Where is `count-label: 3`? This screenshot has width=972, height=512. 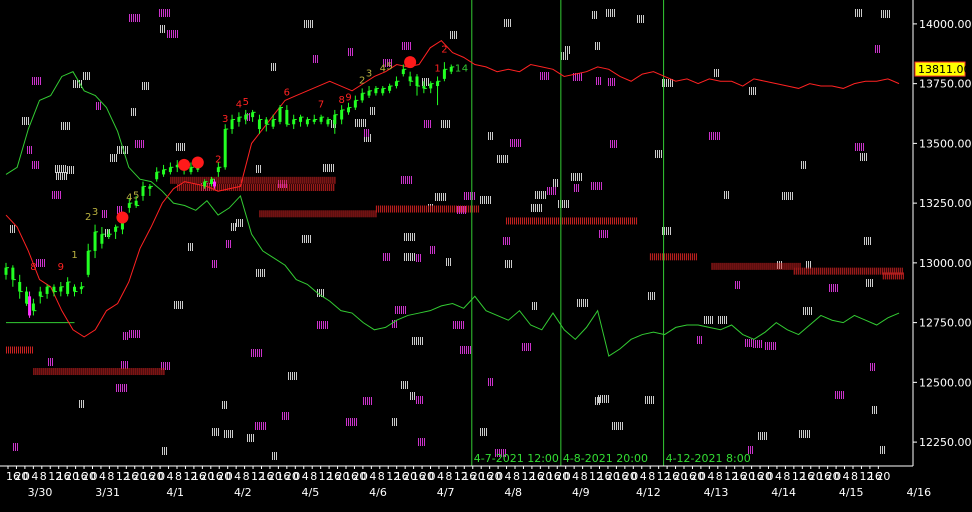 count-label: 3 is located at coordinates (225, 119).